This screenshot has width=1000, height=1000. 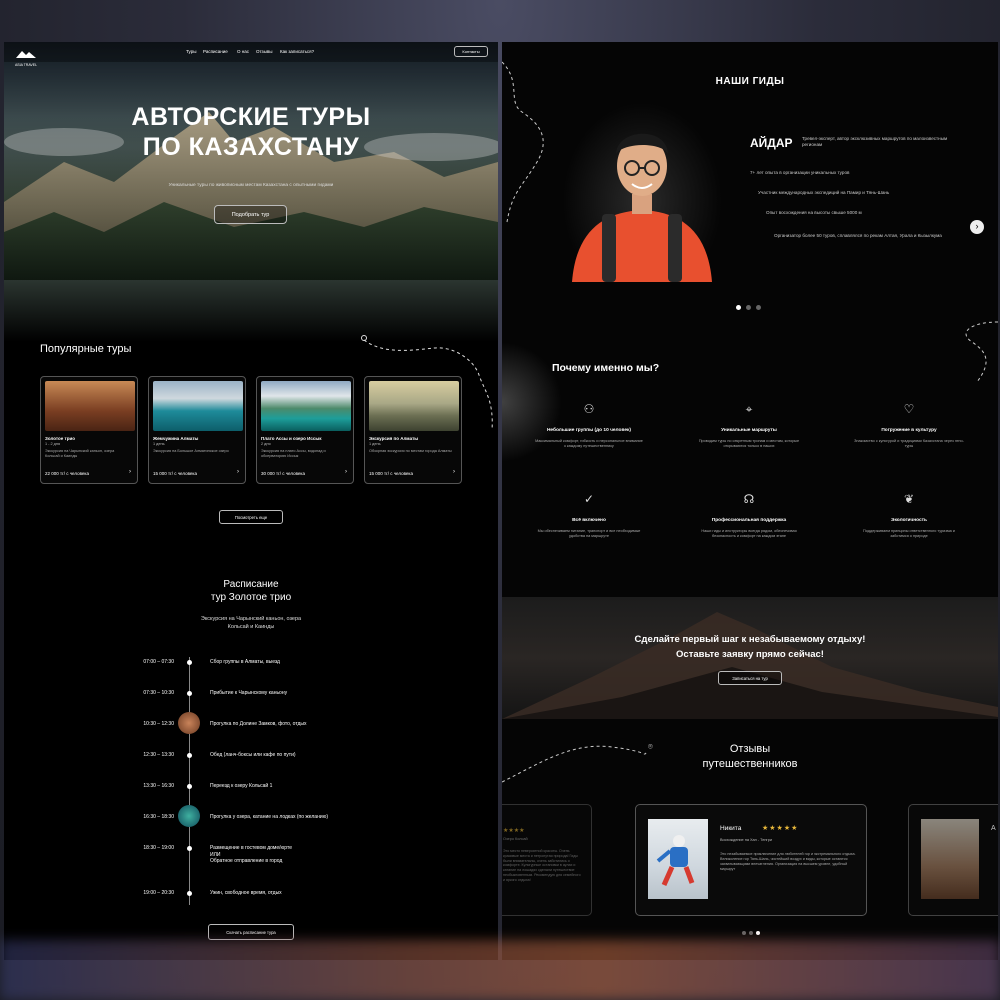 I want to click on tour-description: Экскурсия на Большое Алматинское озеро, so click(x=191, y=451).